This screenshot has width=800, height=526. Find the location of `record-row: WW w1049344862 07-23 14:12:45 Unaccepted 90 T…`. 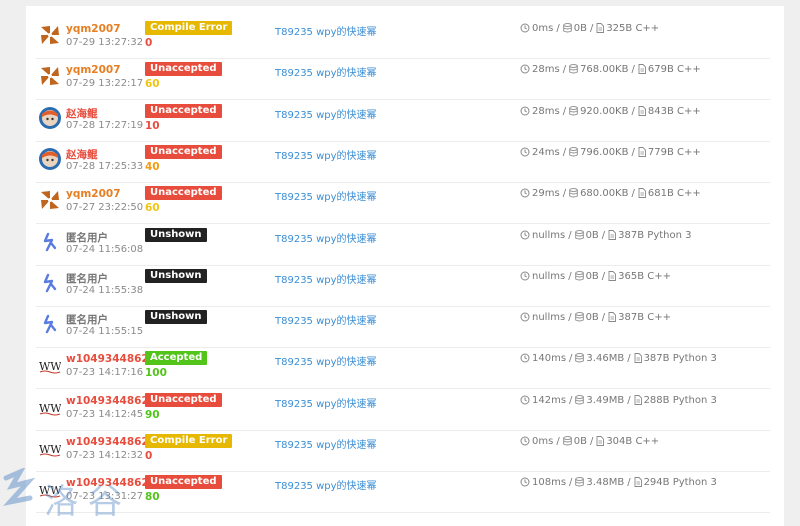

record-row: WW w1049344862 07-23 14:12:45 Unaccepted 90 T… is located at coordinates (403, 410).